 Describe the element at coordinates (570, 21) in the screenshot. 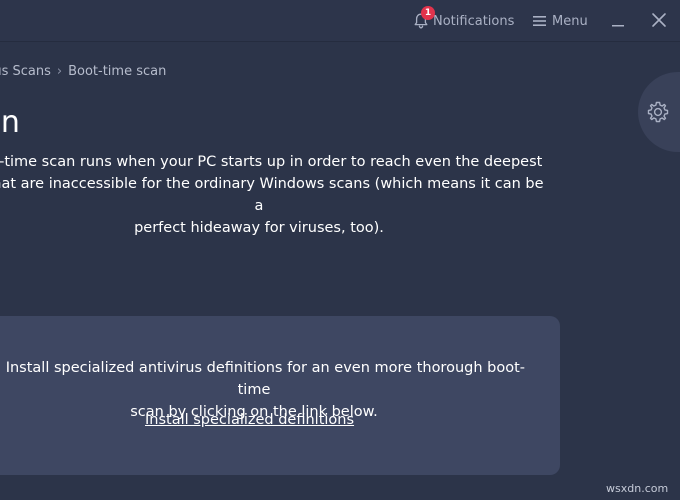

I see `menu-label: Menu` at that location.